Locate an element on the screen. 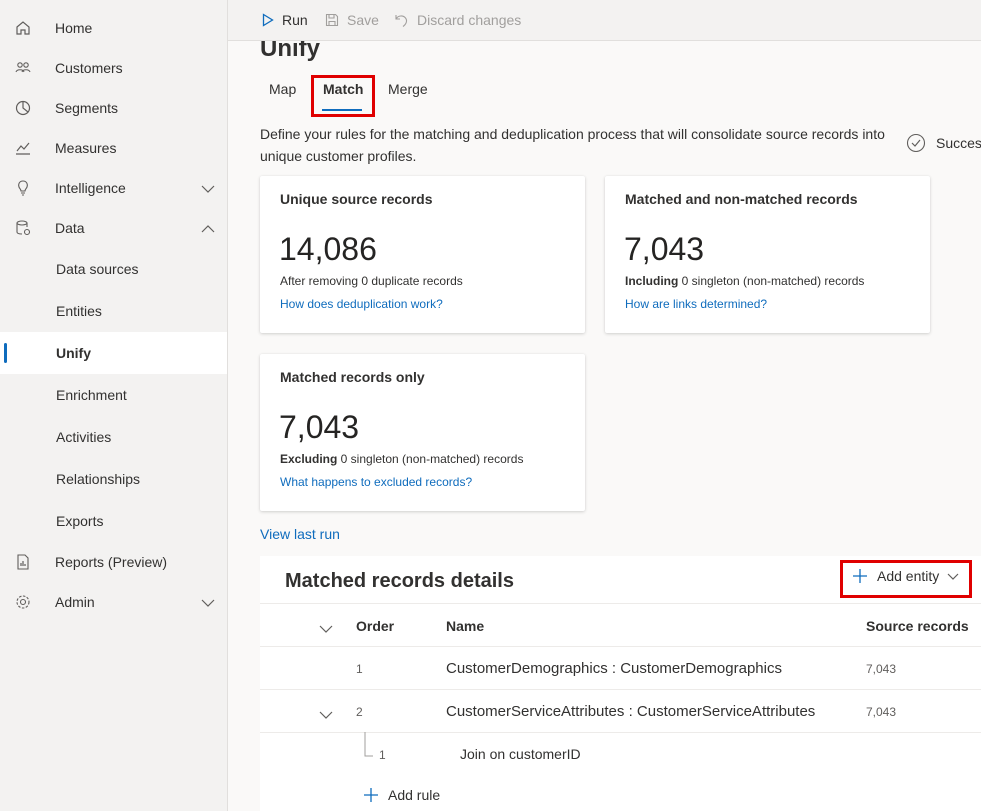 The image size is (981, 811). nav-measures: Measures is located at coordinates (113, 148).